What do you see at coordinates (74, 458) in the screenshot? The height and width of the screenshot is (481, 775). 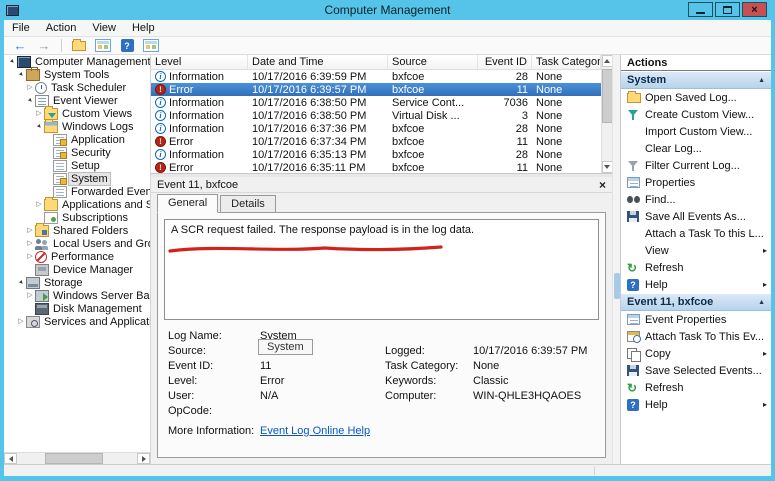 I see `horizontal-scroll-thumb` at bounding box center [74, 458].